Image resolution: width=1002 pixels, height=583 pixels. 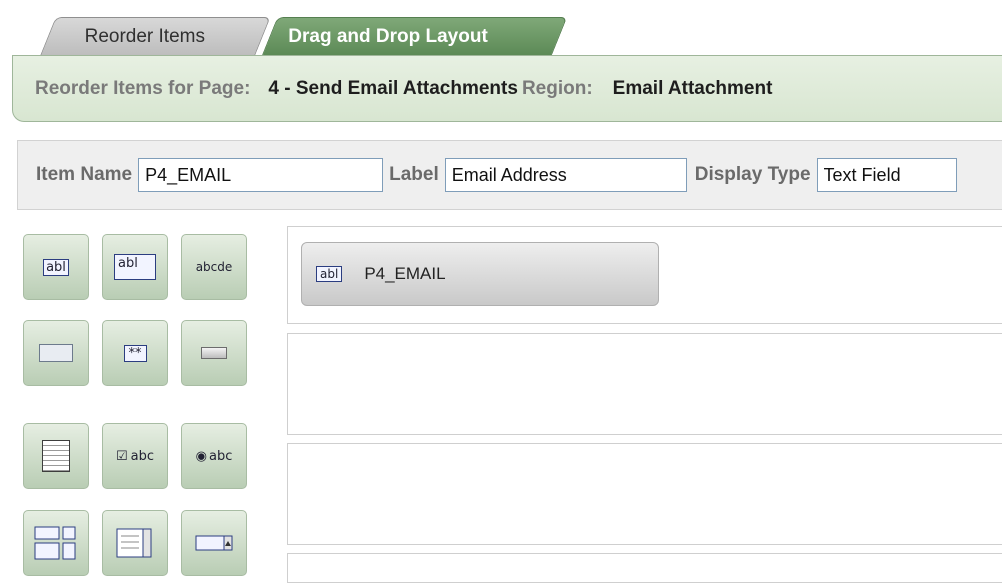 I want to click on popup-lov-icon, so click(x=214, y=543).